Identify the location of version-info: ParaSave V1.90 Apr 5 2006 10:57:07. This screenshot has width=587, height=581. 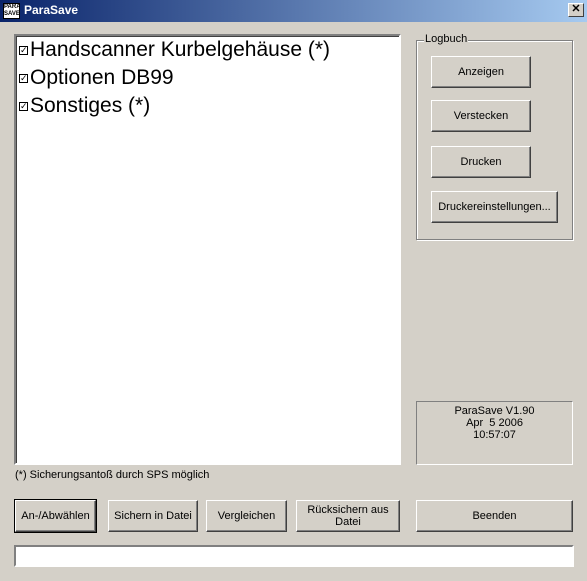
(494, 433).